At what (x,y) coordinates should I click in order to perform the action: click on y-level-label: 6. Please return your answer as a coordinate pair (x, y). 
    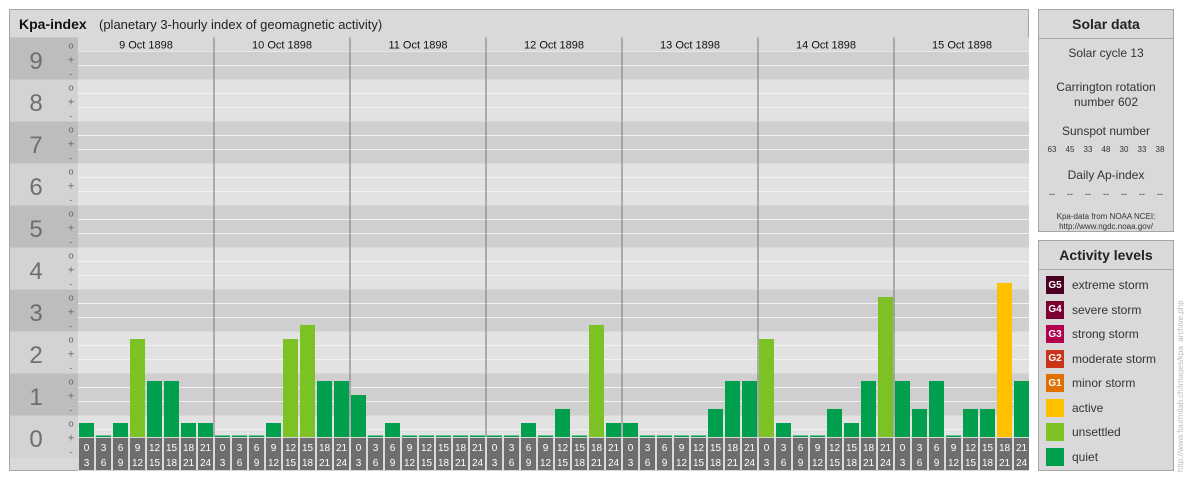
    Looking at the image, I should click on (35, 187).